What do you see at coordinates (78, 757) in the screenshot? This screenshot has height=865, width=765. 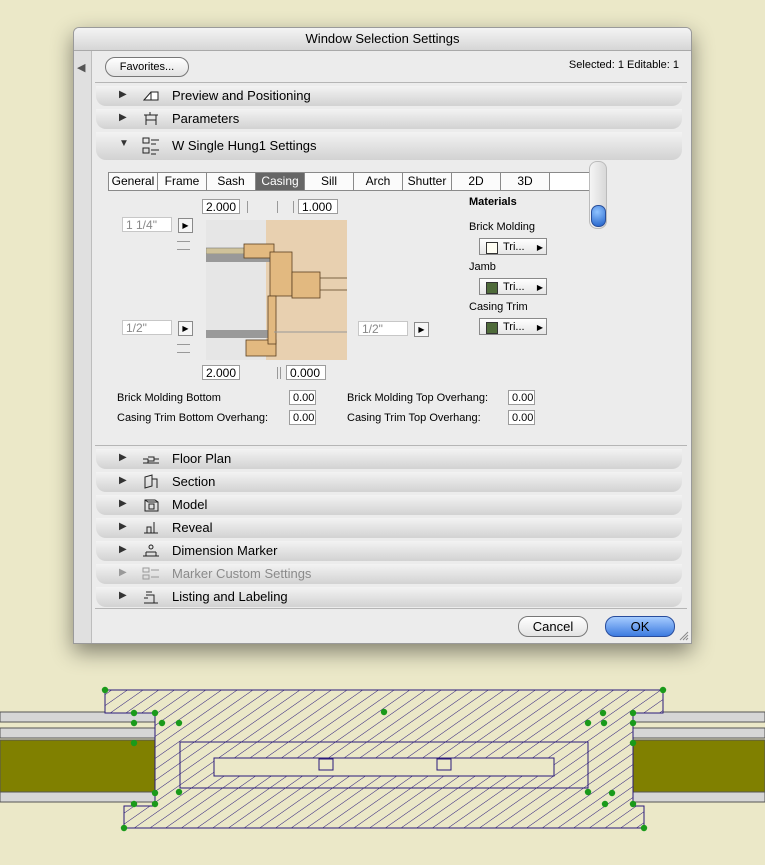 I see `wall-left` at bounding box center [78, 757].